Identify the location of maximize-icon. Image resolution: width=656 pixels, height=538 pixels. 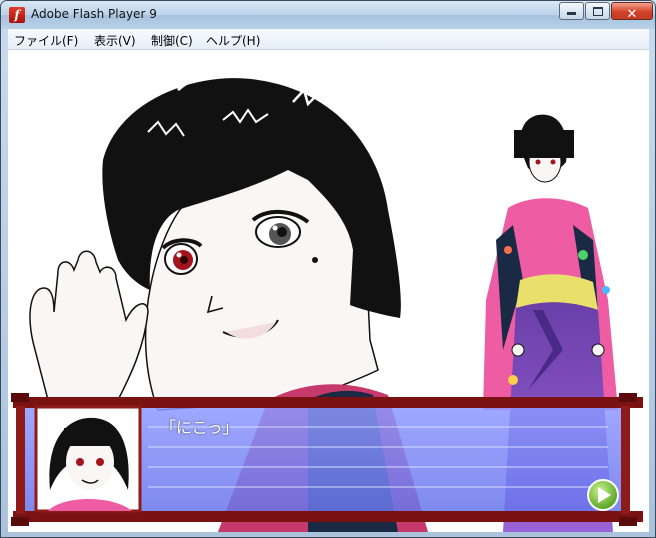
(597, 11).